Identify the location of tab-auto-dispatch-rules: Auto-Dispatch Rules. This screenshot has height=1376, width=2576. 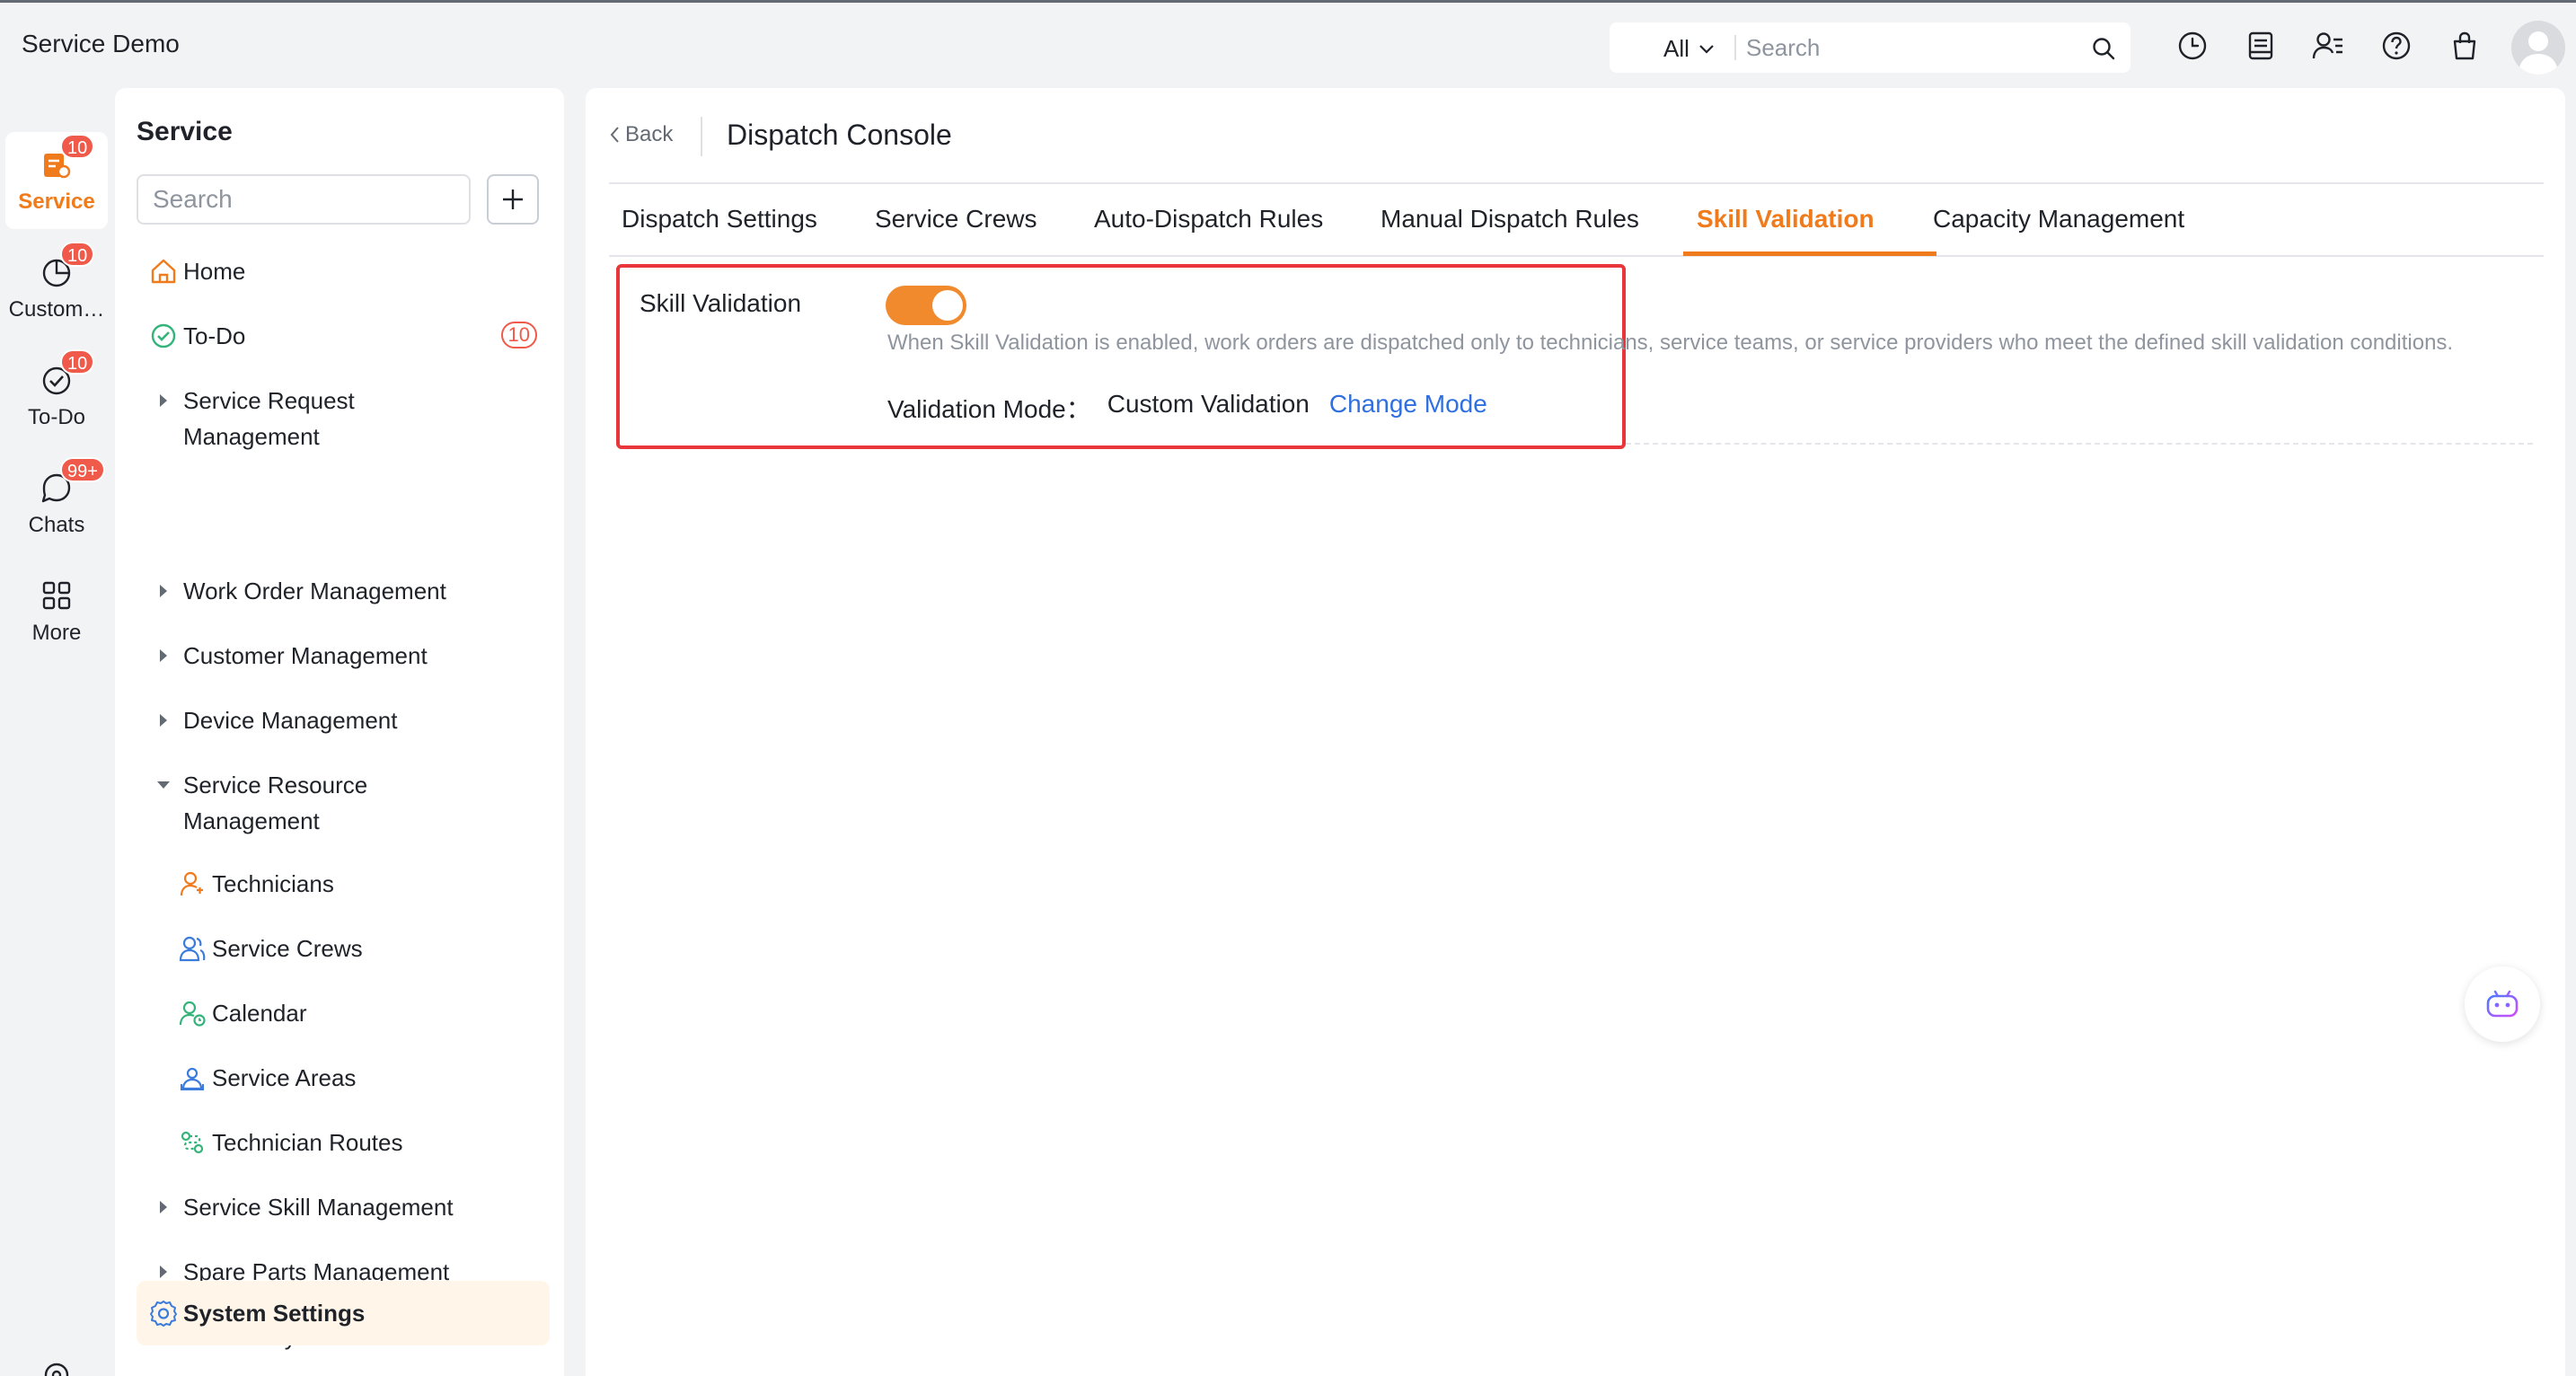
(1208, 219).